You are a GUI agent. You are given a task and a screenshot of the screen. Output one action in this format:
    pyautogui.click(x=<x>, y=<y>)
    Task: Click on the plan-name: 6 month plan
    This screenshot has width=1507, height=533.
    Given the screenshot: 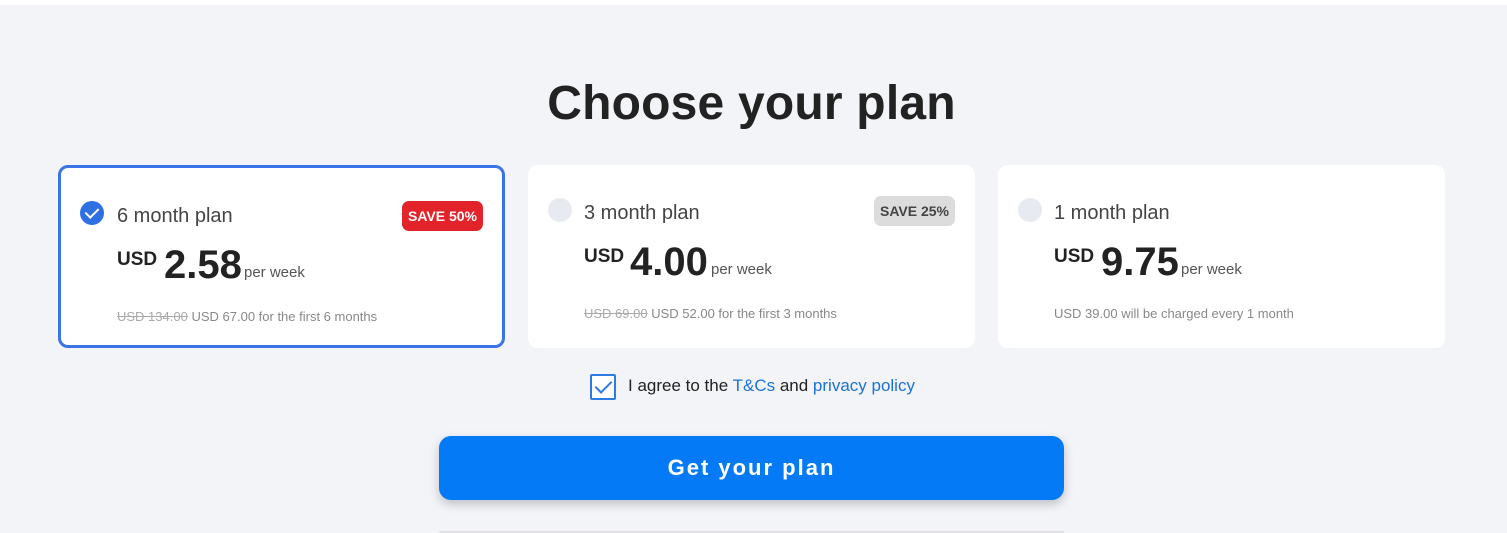 What is the action you would take?
    pyautogui.click(x=175, y=216)
    